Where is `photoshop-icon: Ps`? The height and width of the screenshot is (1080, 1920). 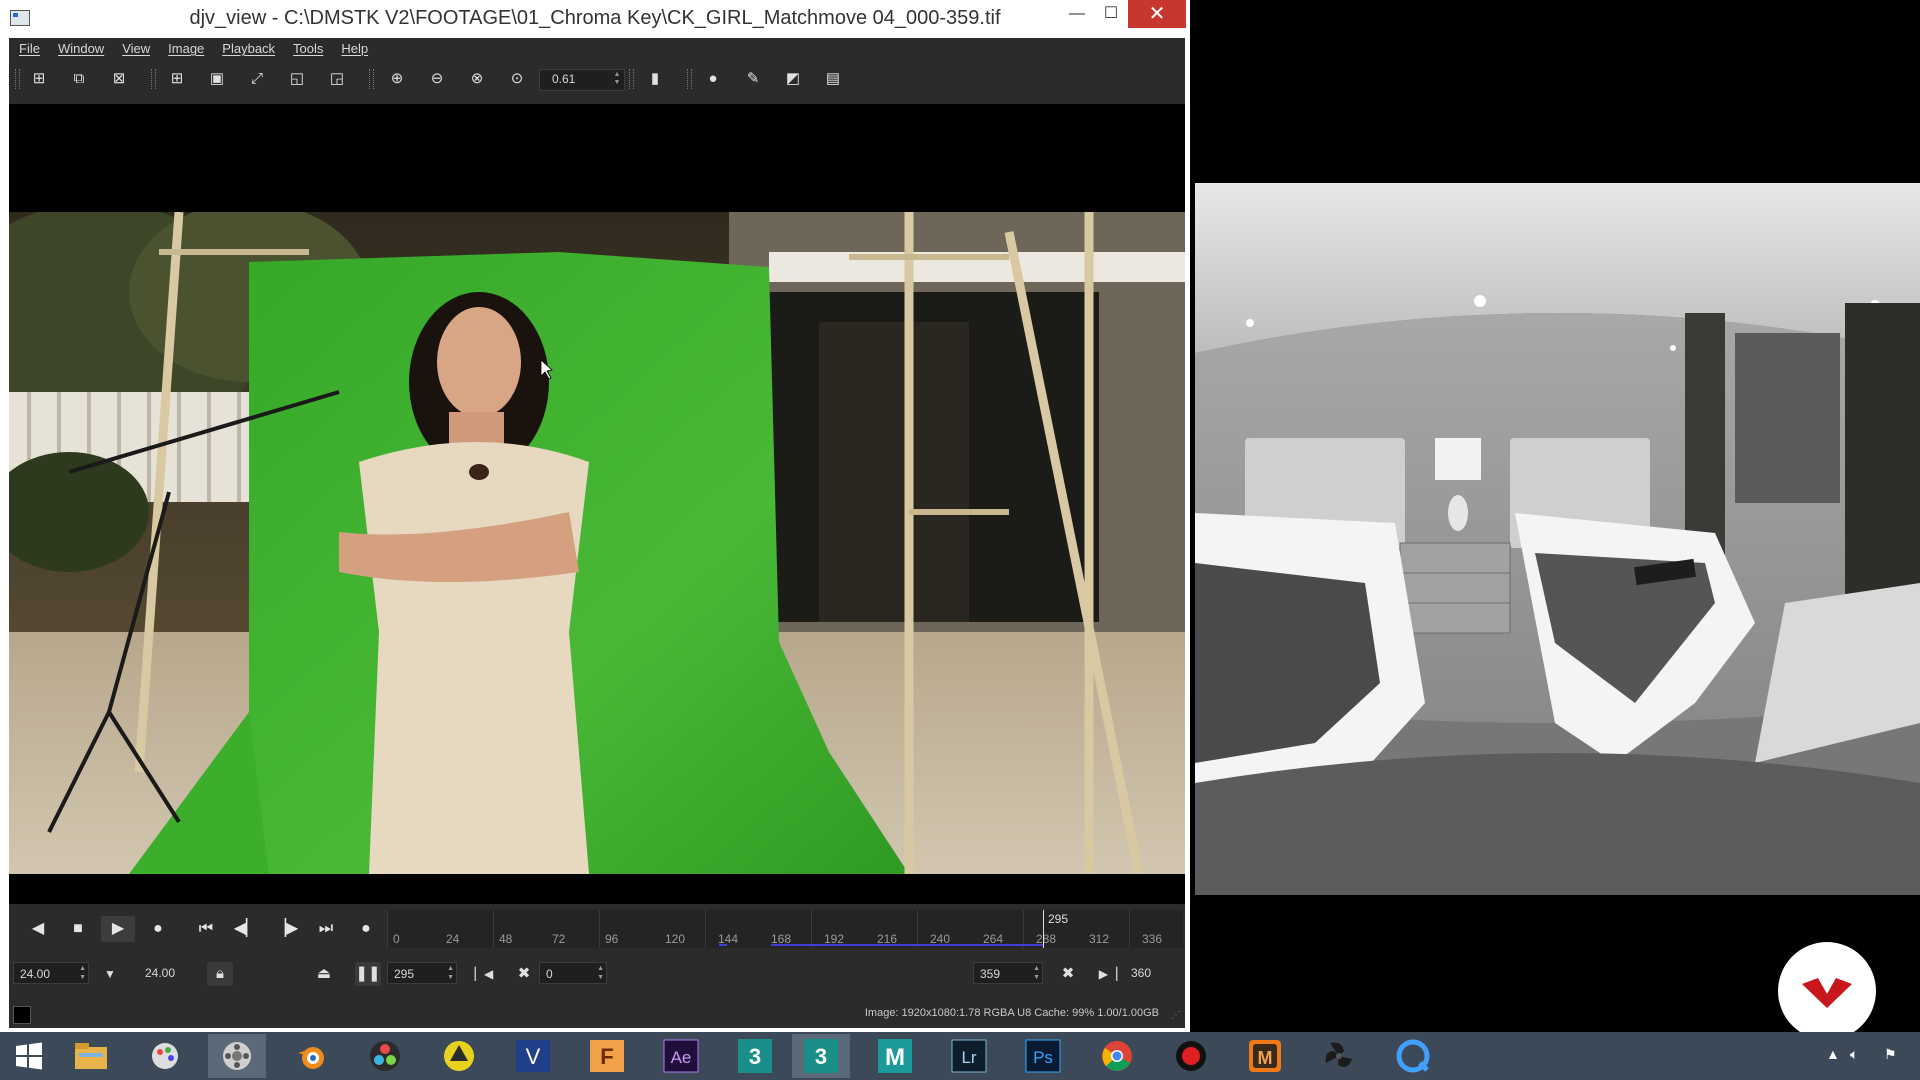
photoshop-icon: Ps is located at coordinates (1043, 1056).